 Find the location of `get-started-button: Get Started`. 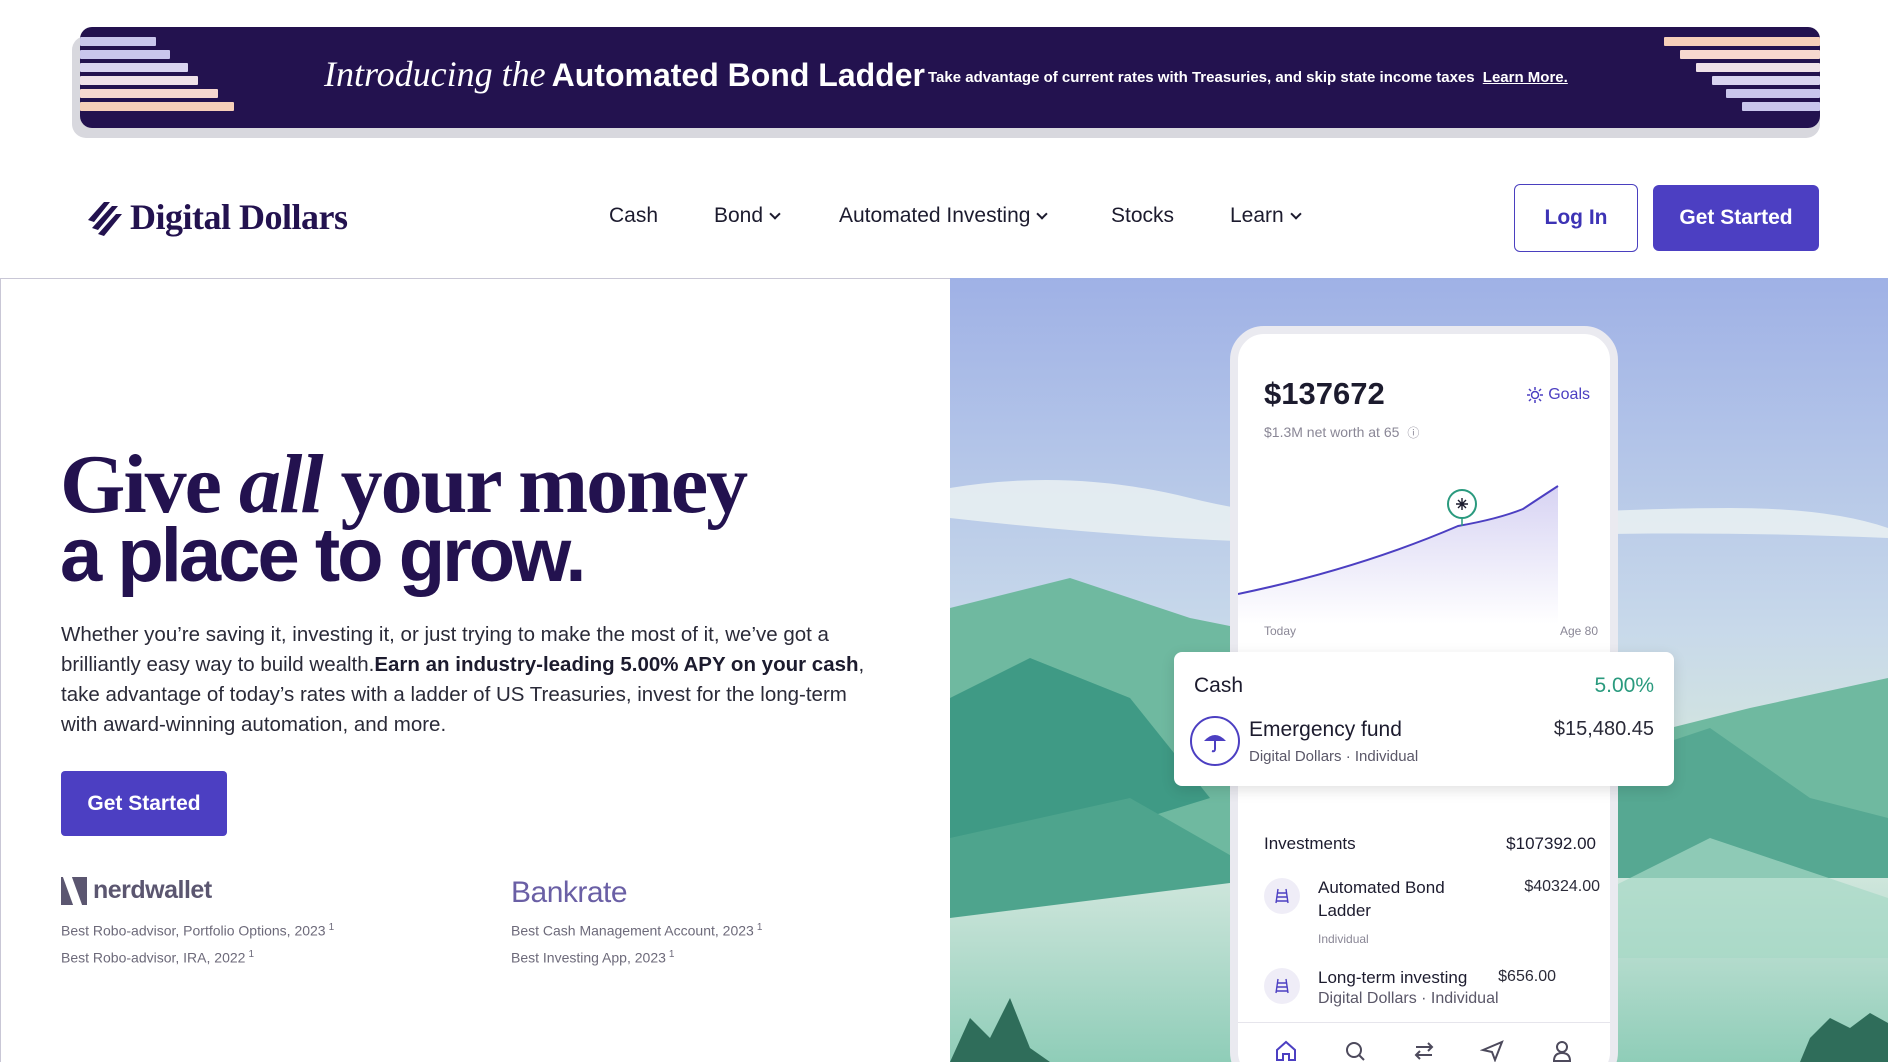

get-started-button: Get Started is located at coordinates (1736, 218).